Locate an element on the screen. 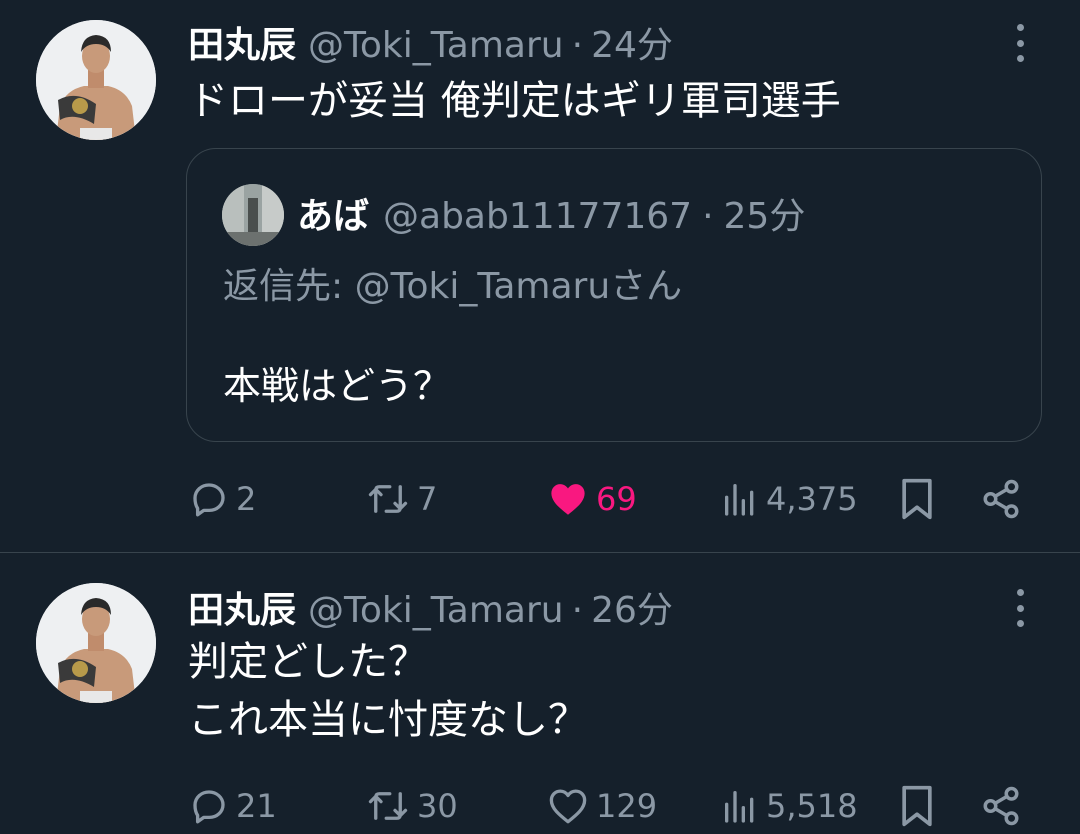  tweet-header: 田丸辰 @Toki_Tamaru · 24分 is located at coordinates (430, 41).